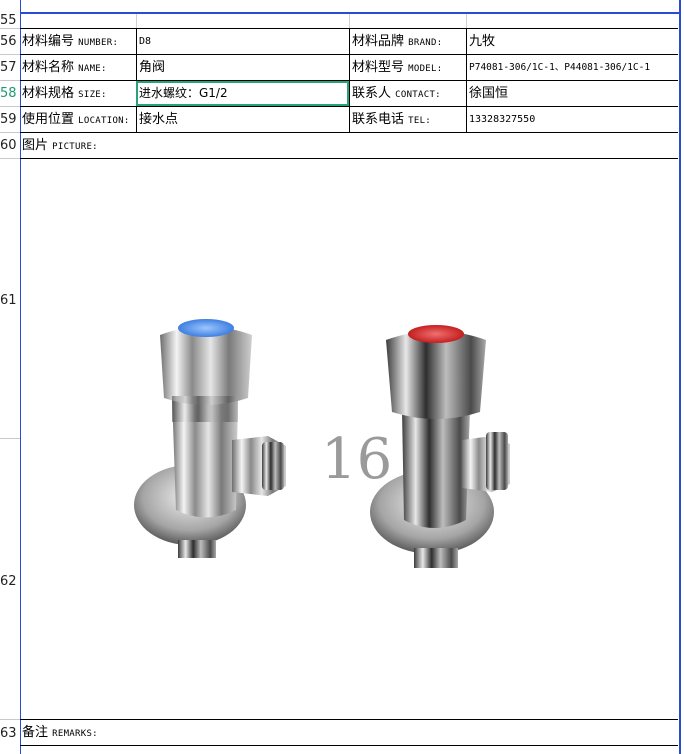 This screenshot has height=754, width=684. What do you see at coordinates (497, 461) in the screenshot?
I see `right-valve-outlet-thread` at bounding box center [497, 461].